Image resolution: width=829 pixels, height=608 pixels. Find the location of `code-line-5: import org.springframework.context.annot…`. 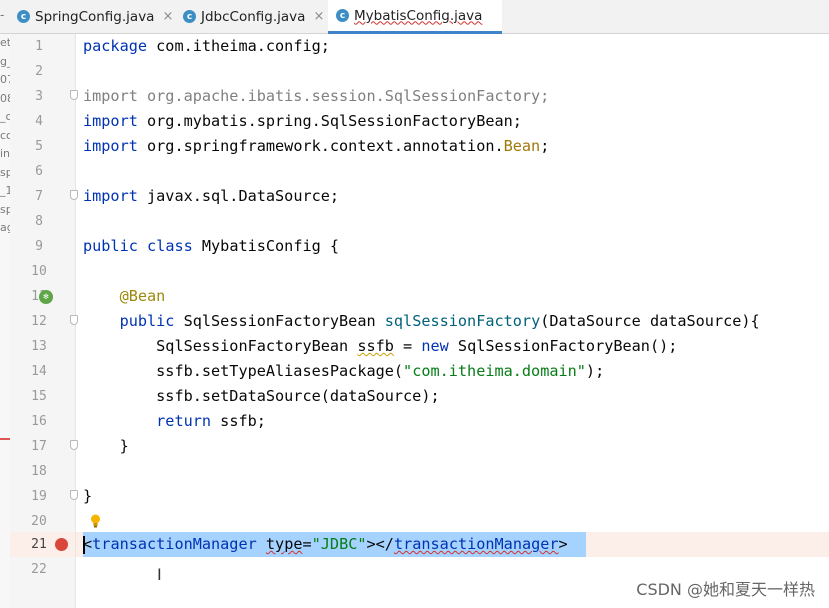

code-line-5: import org.springframework.context.annot… is located at coordinates (316, 146).